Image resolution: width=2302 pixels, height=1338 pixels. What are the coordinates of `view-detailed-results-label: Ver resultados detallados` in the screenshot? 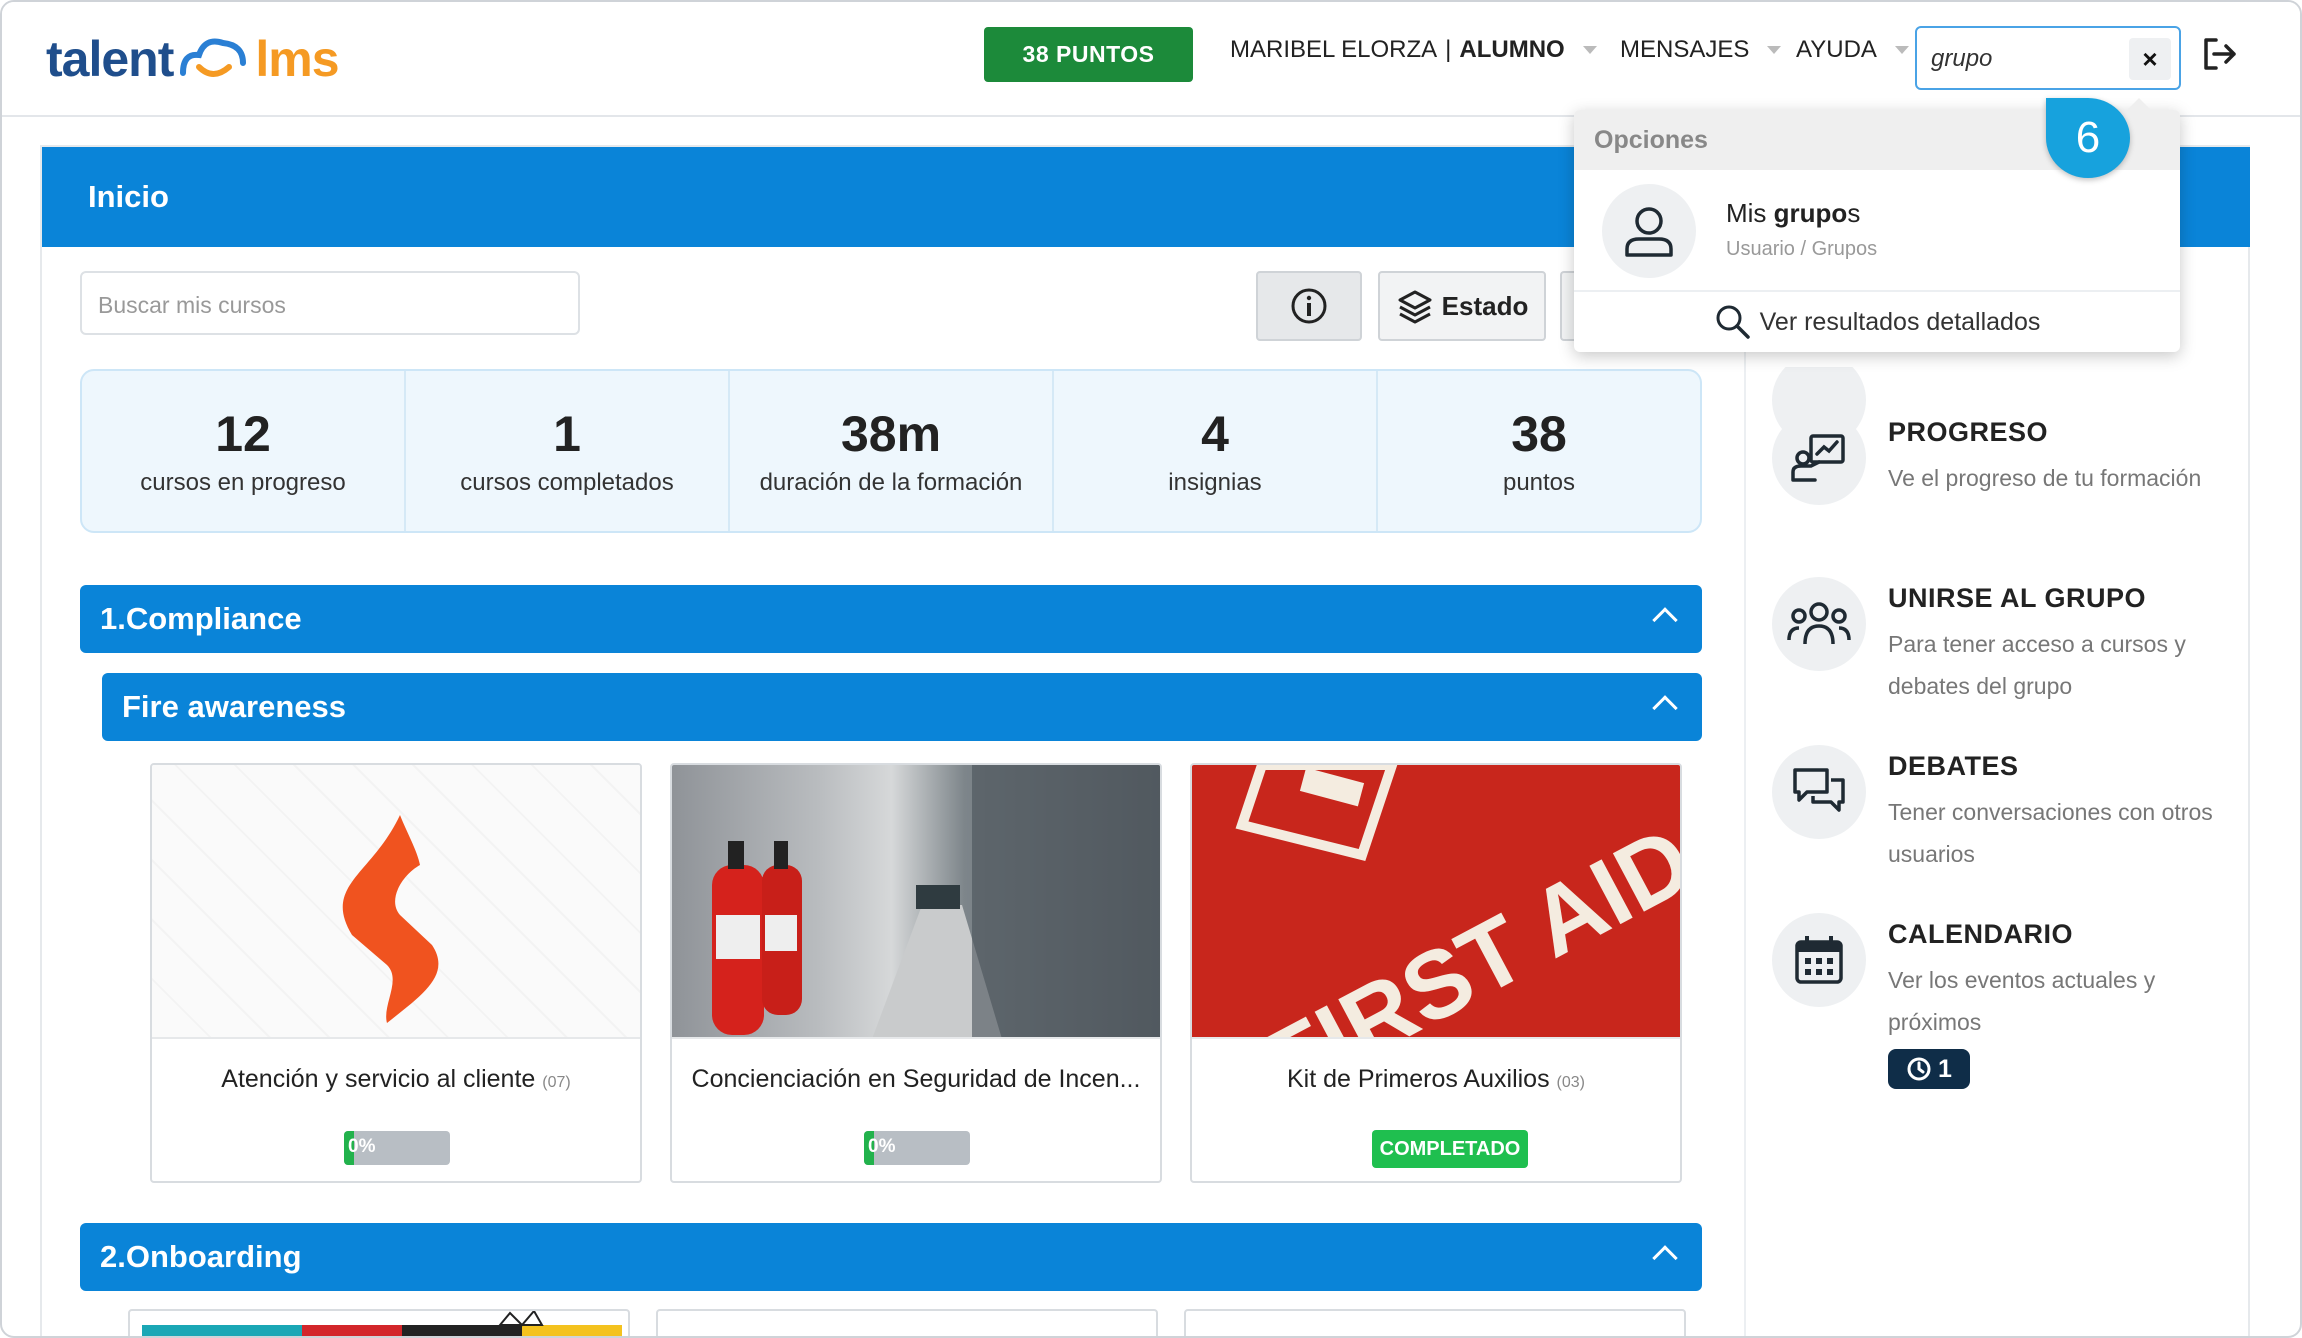 It's located at (1900, 321).